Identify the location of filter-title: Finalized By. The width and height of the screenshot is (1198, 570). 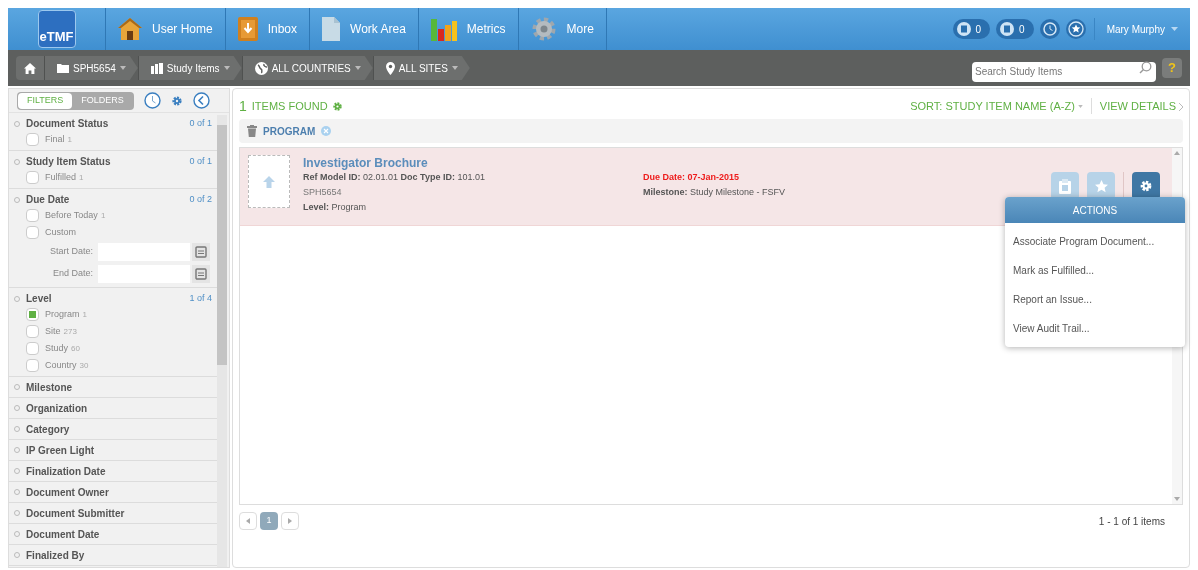
(55, 555).